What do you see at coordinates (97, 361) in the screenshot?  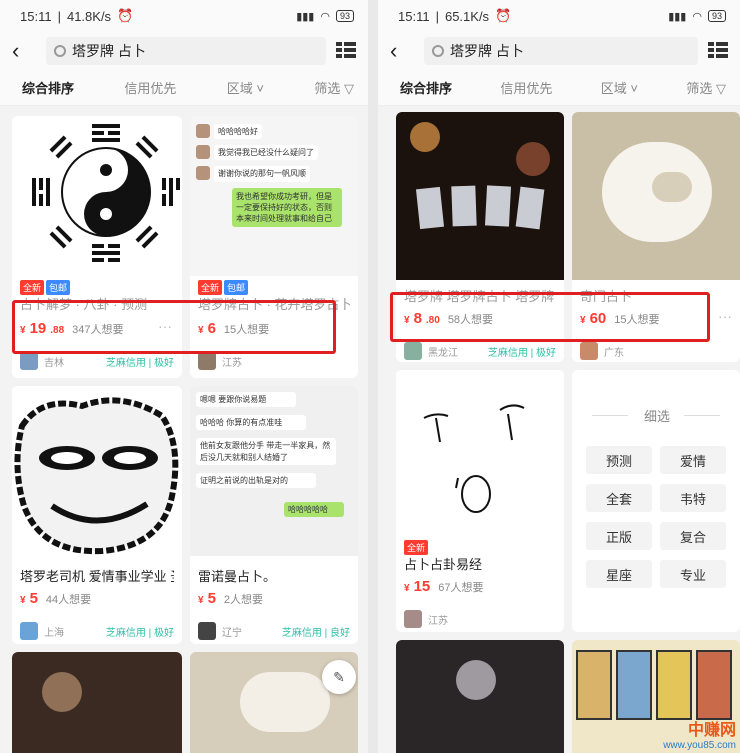 I see `seller-row: 吉林 芝麻信用 | 极好` at bounding box center [97, 361].